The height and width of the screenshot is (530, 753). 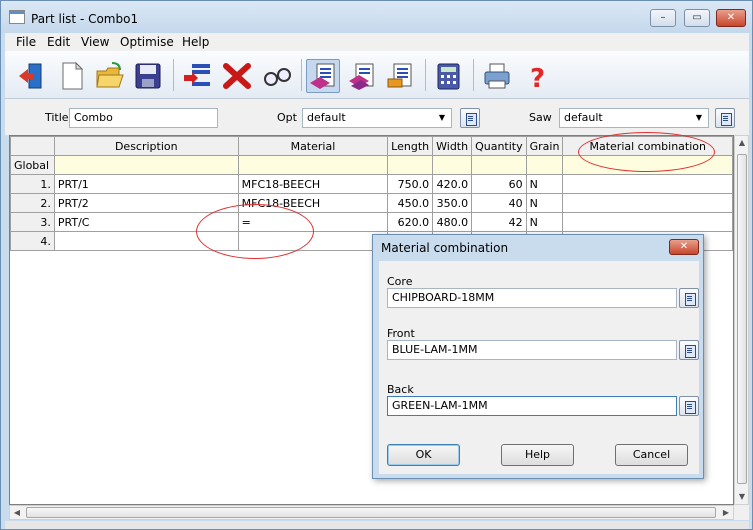 I want to click on table-row: 3. PRT/C = 620.0 480.0 42 N, so click(x=371, y=222).